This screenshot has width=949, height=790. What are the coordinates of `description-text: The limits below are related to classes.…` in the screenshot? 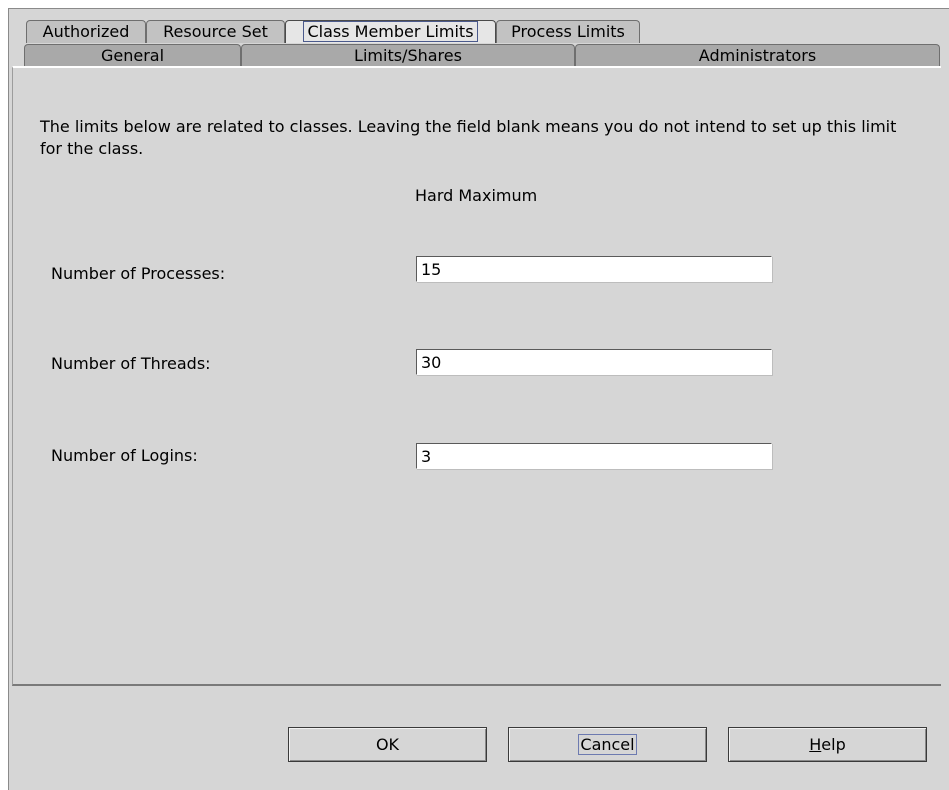 It's located at (468, 137).